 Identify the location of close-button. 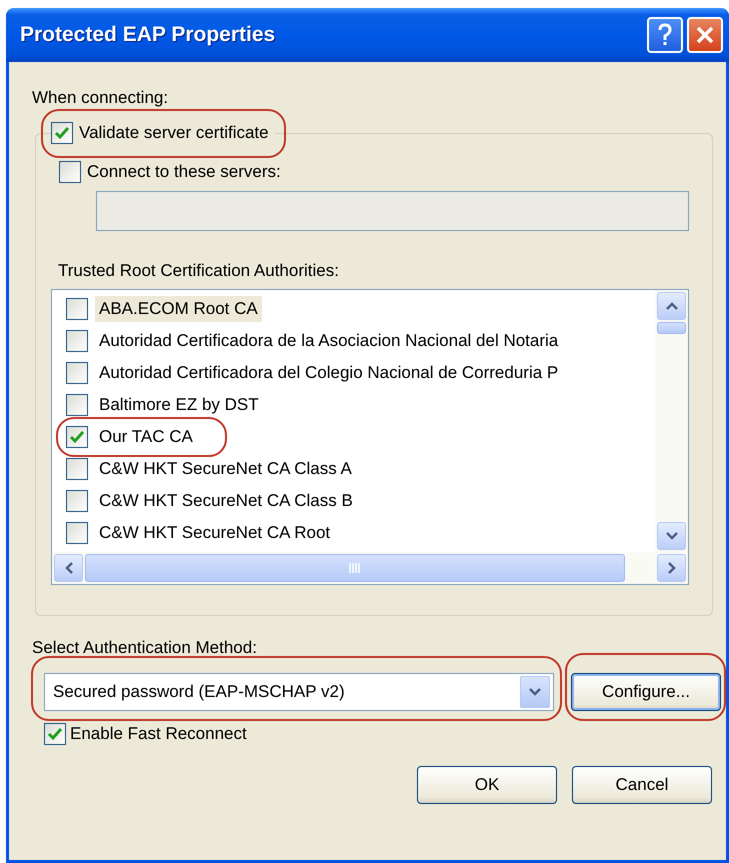
(705, 35).